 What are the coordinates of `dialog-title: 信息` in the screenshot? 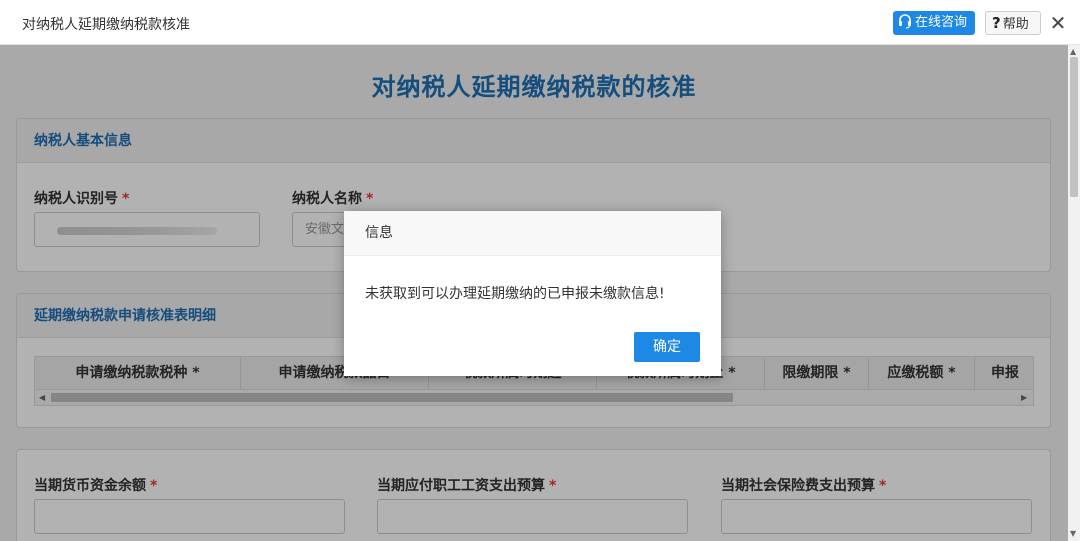 It's located at (532, 233).